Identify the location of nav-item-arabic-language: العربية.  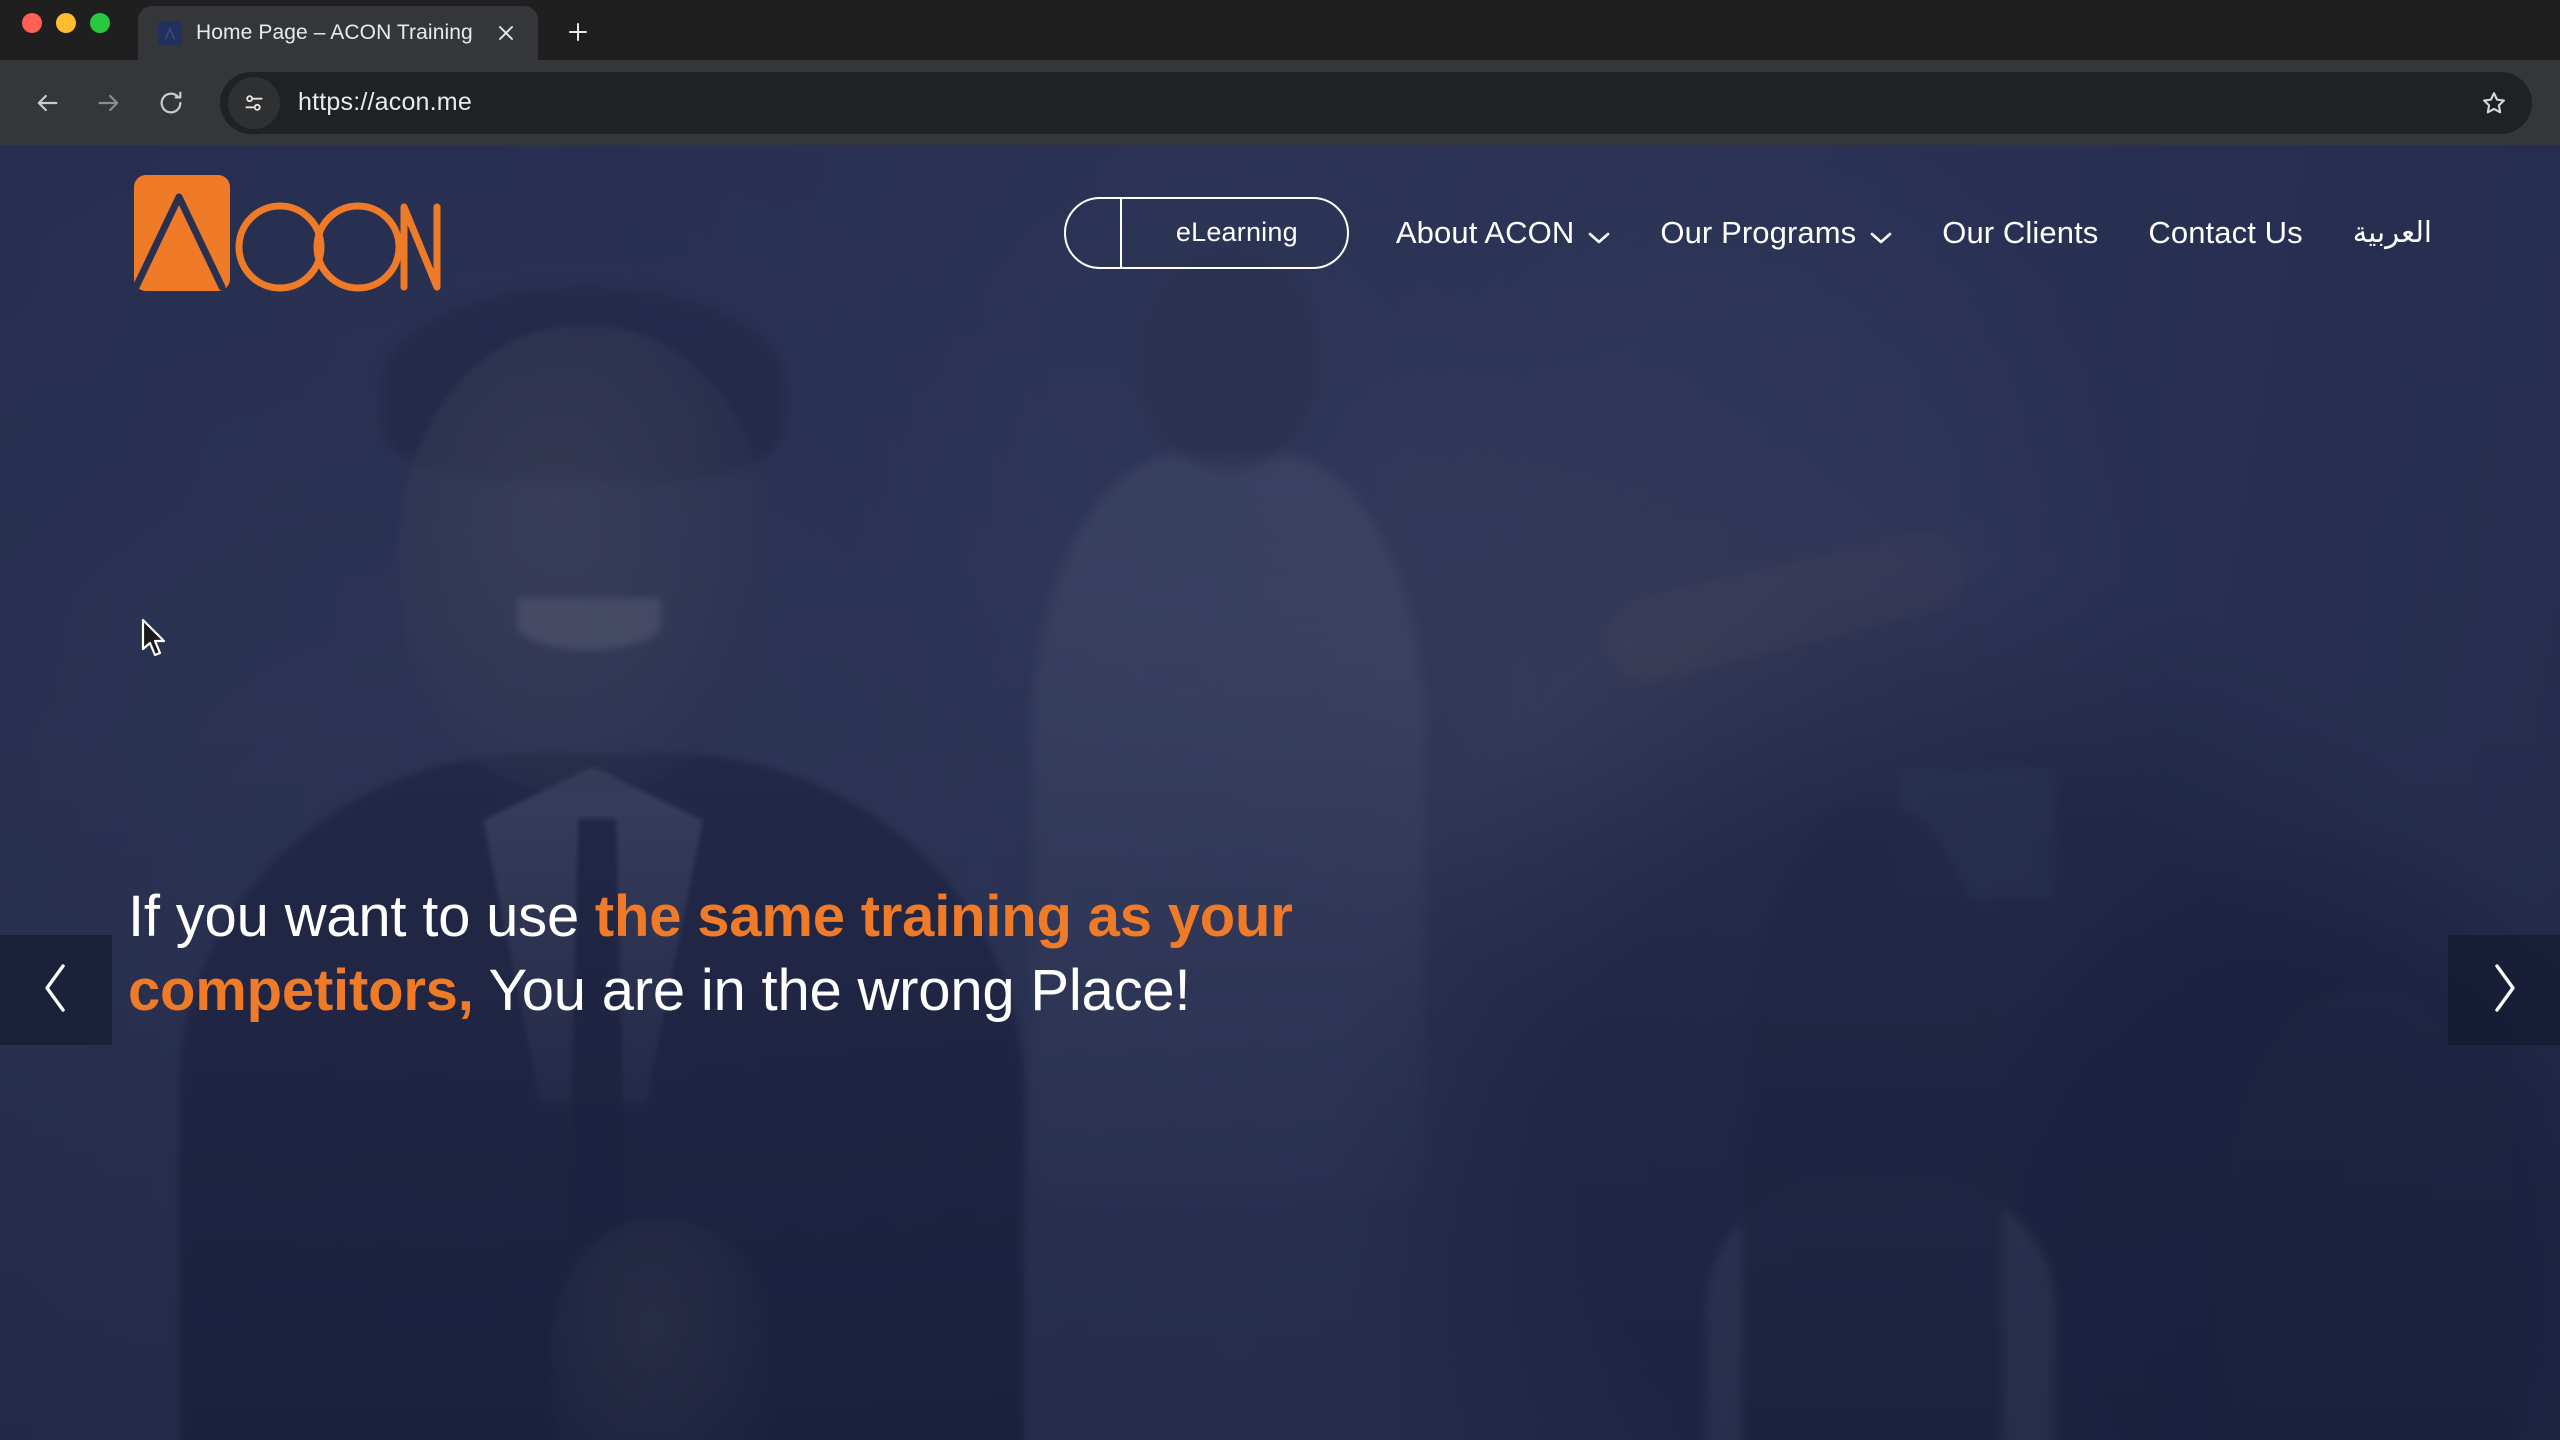
(2380, 232).